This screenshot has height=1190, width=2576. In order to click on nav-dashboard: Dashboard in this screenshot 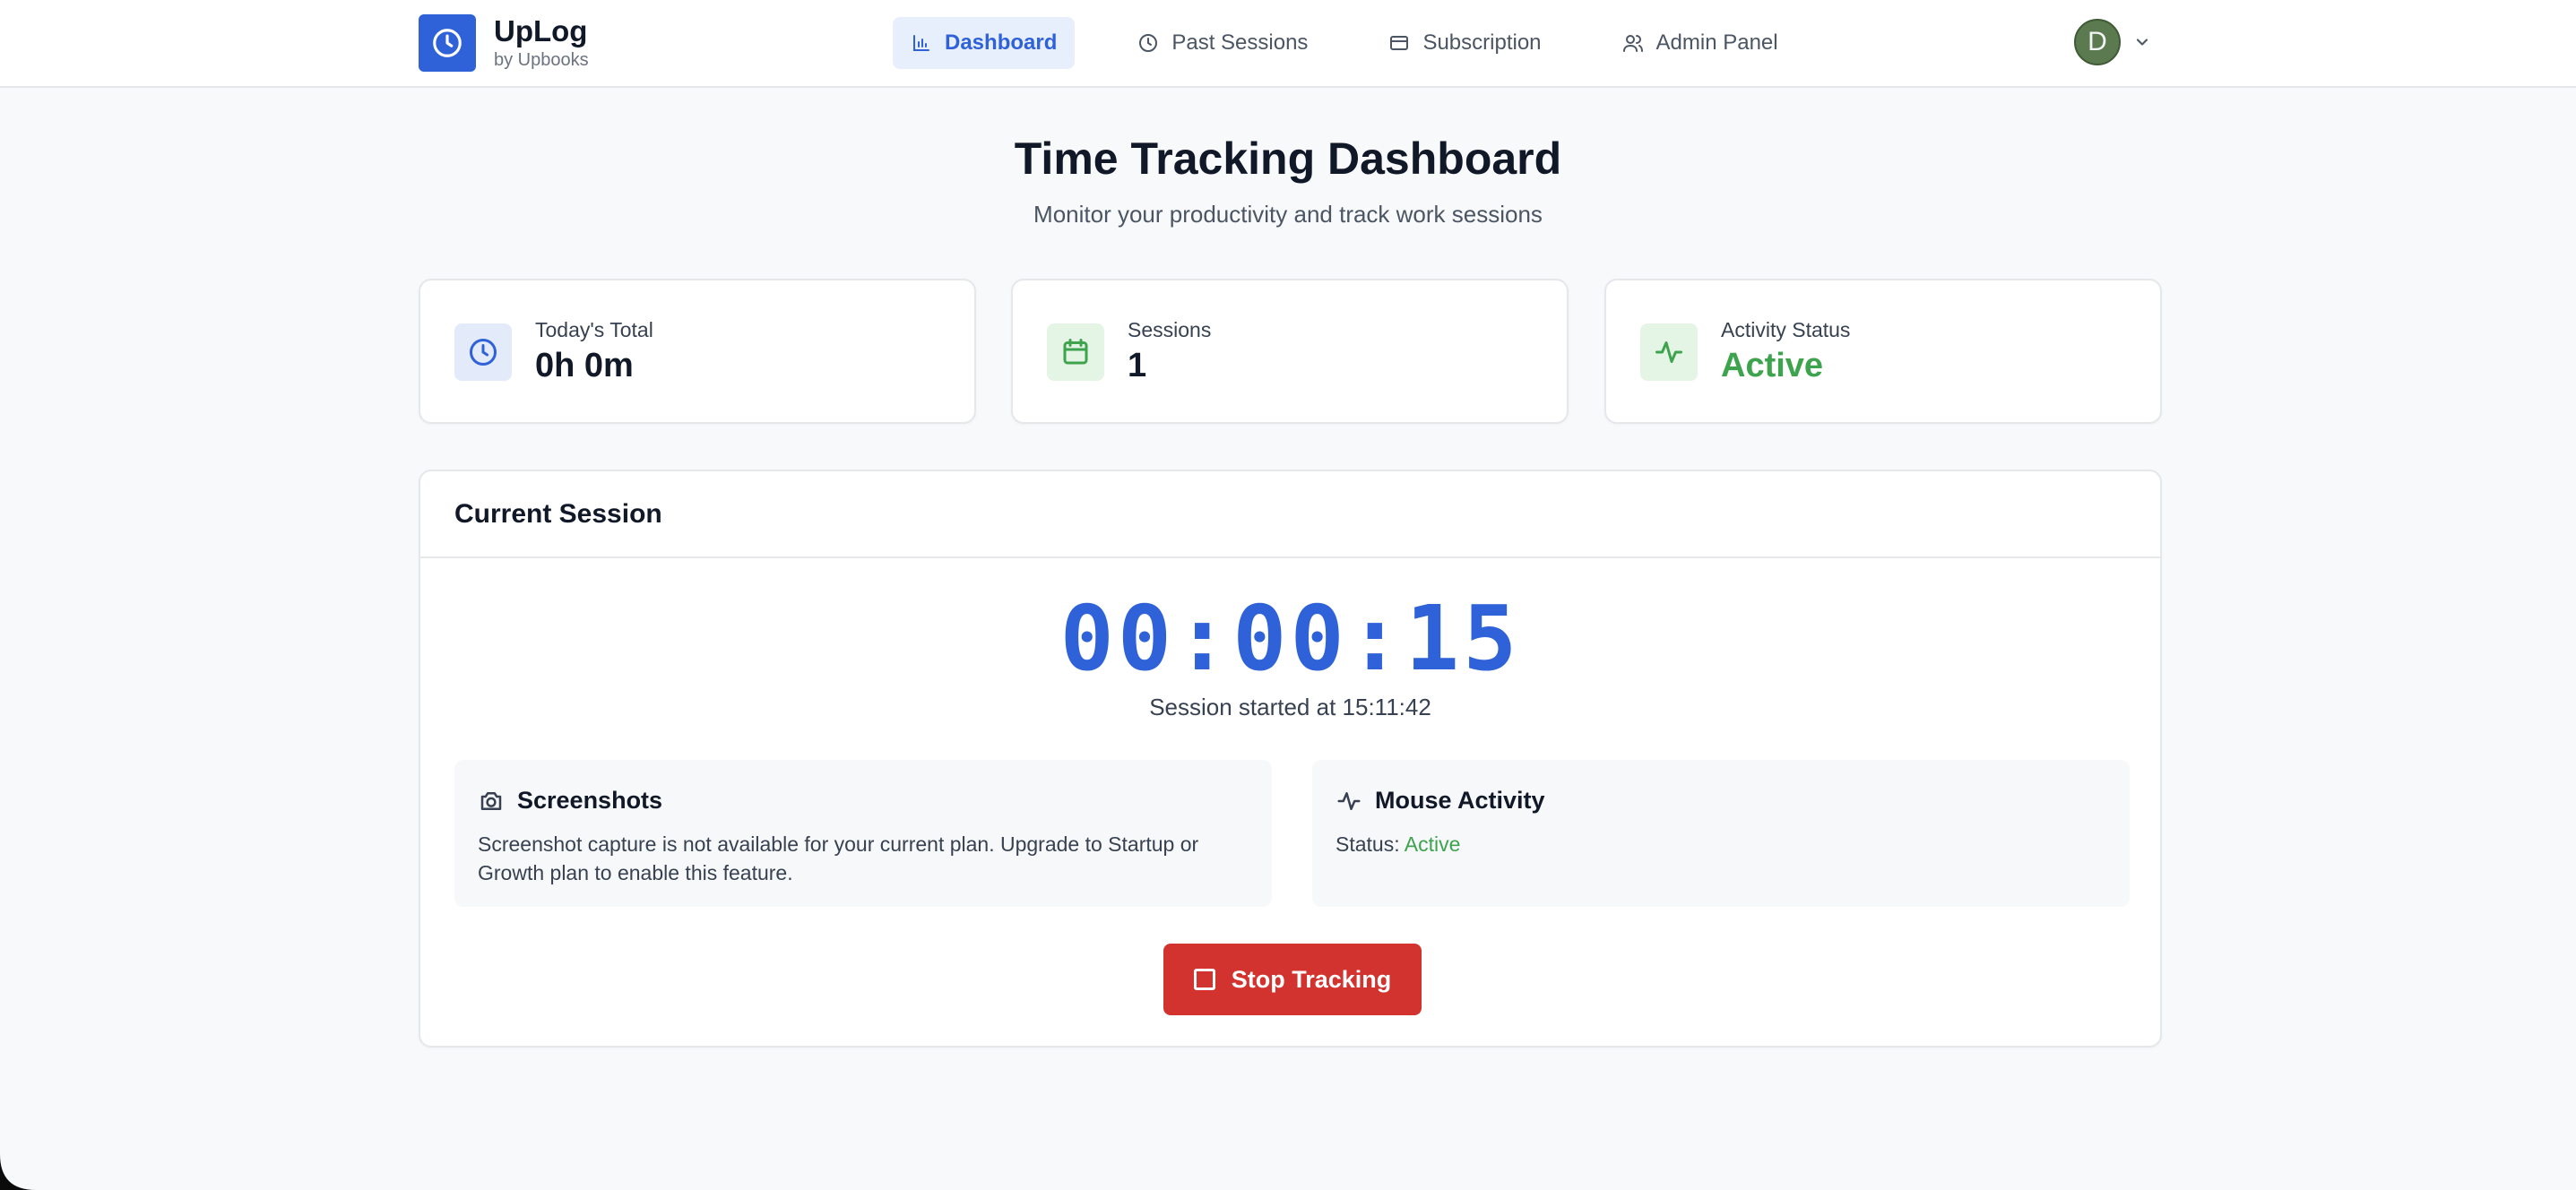, I will do `click(984, 43)`.